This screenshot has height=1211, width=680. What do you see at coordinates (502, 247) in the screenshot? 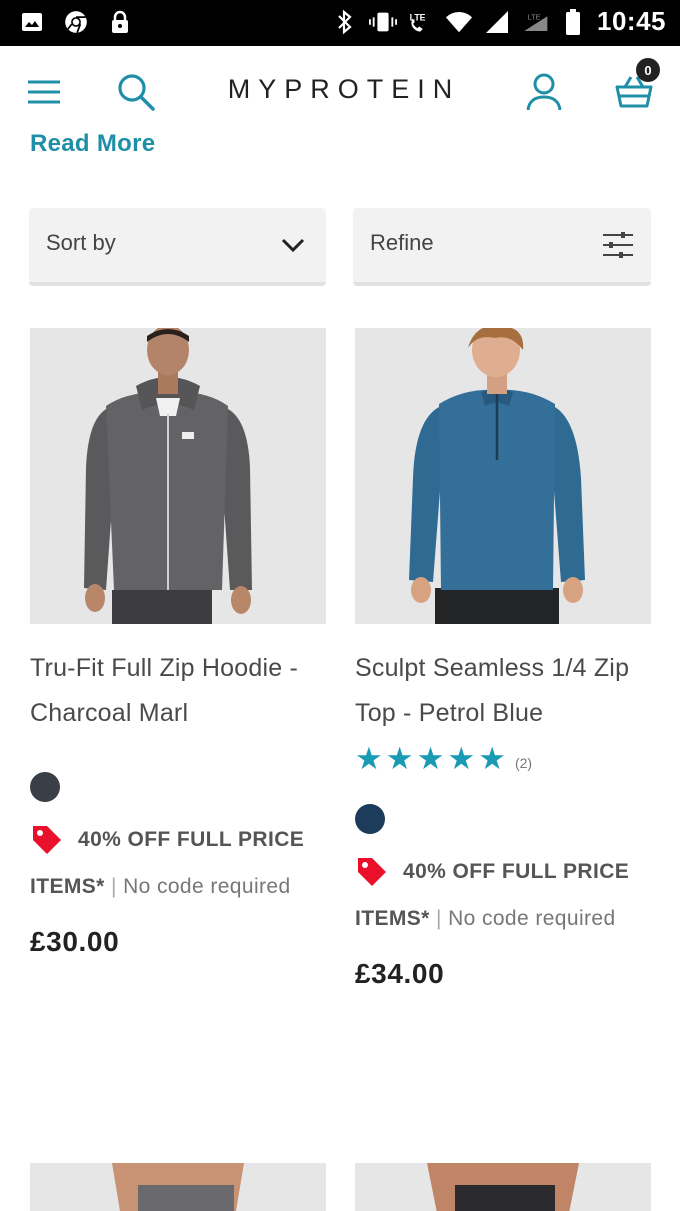
I see `refine-button: Refine` at bounding box center [502, 247].